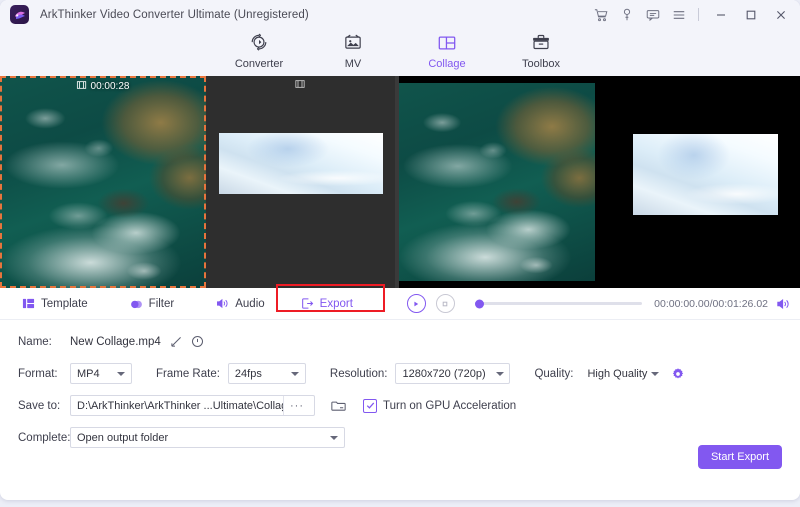  I want to click on minimize-button, so click(721, 14).